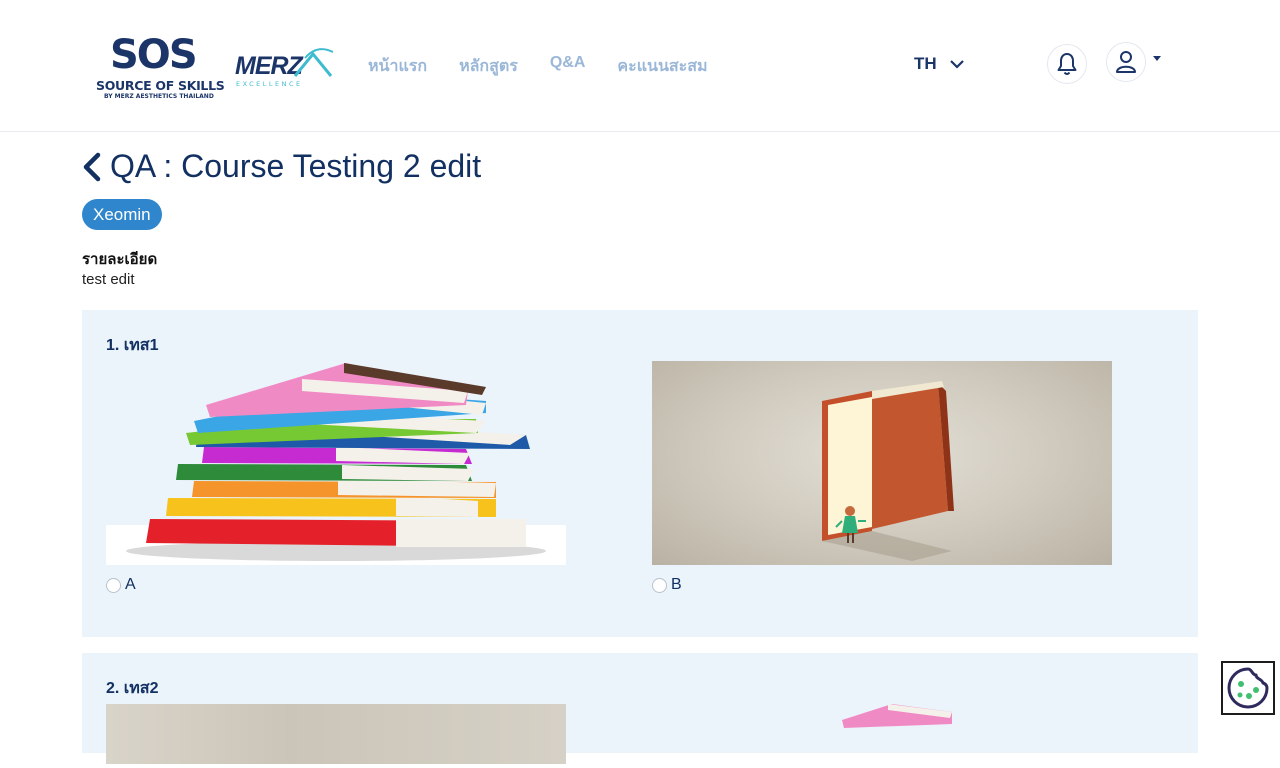 The width and height of the screenshot is (1280, 768). I want to click on user-menu-button, so click(1126, 62).